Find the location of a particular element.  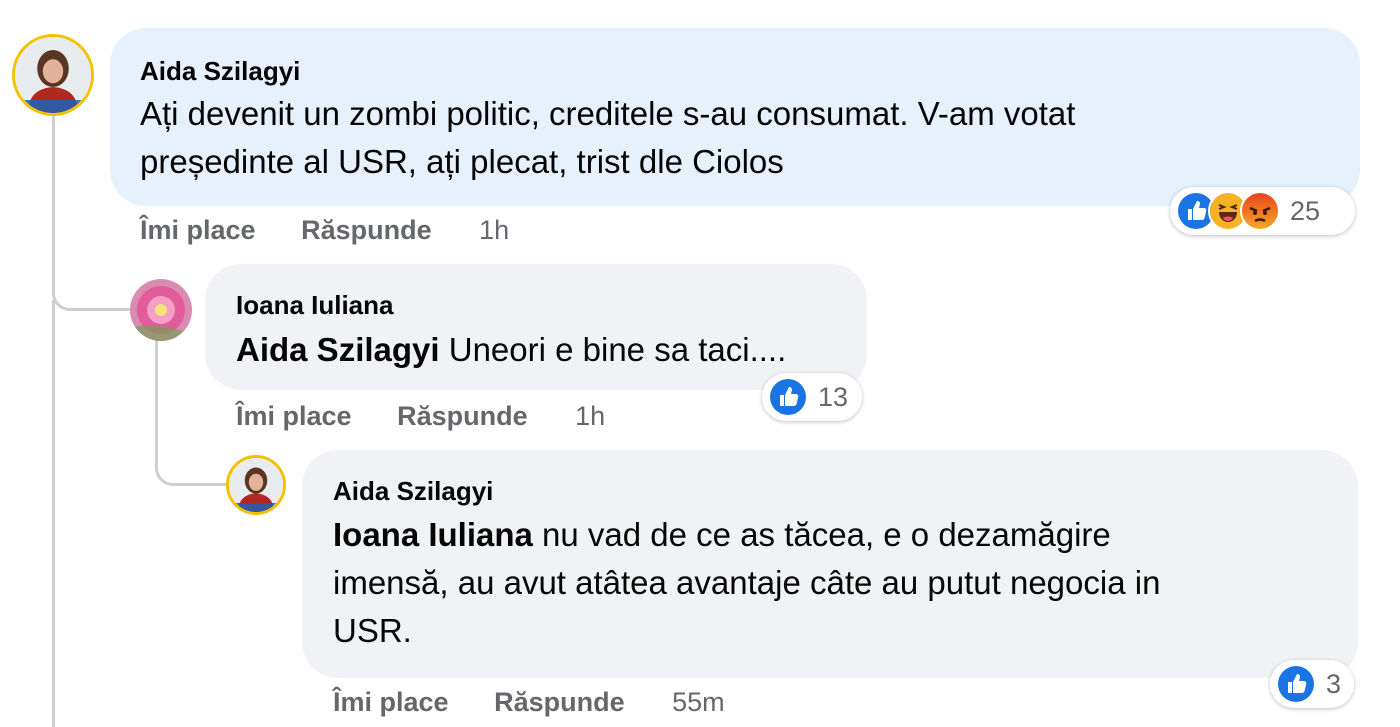

mention-link: Aida Szilagyi is located at coordinates (338, 349).